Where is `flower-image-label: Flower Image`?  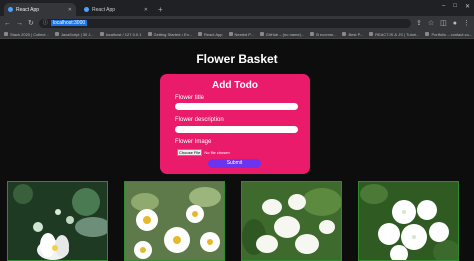
flower-image-label: Flower Image is located at coordinates (193, 142).